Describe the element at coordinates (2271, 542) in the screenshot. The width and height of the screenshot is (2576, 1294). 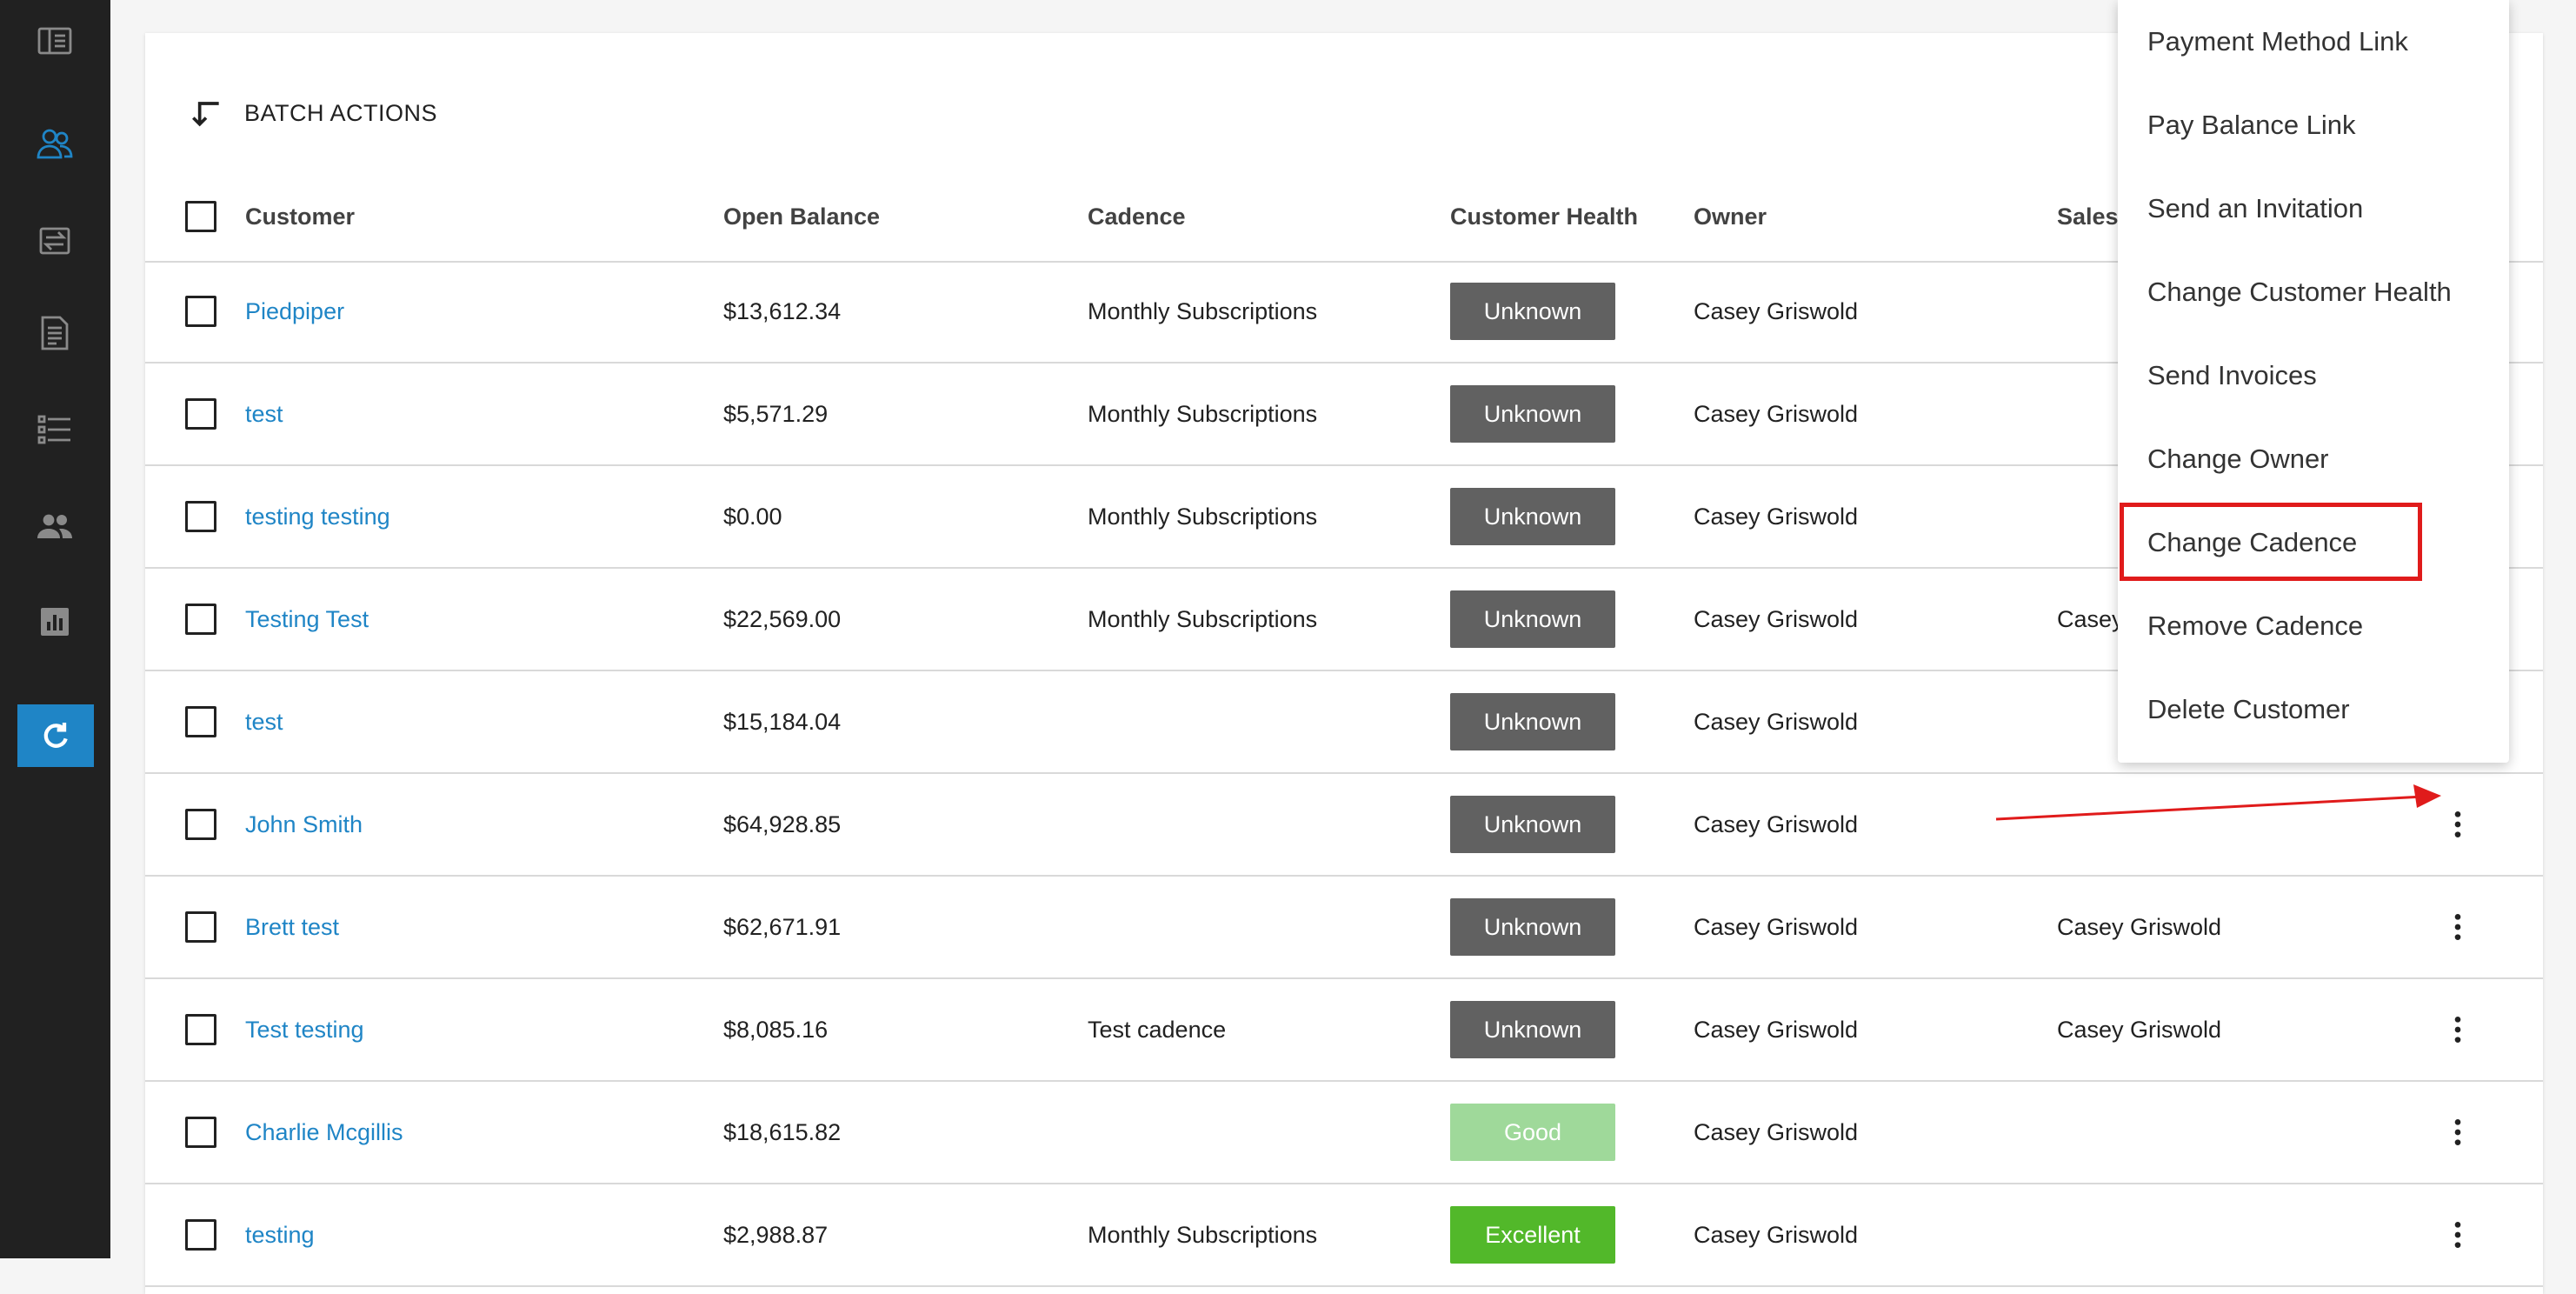
I see `annotation-highlight-box` at that location.